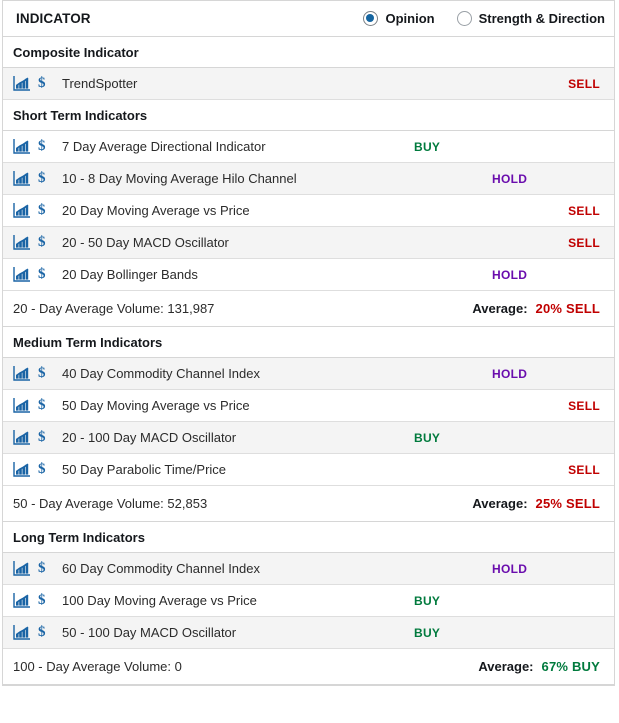 The image size is (619, 723). I want to click on indicator-row: $50 - 100 Day MACD Oscillator BUY, so click(308, 633).